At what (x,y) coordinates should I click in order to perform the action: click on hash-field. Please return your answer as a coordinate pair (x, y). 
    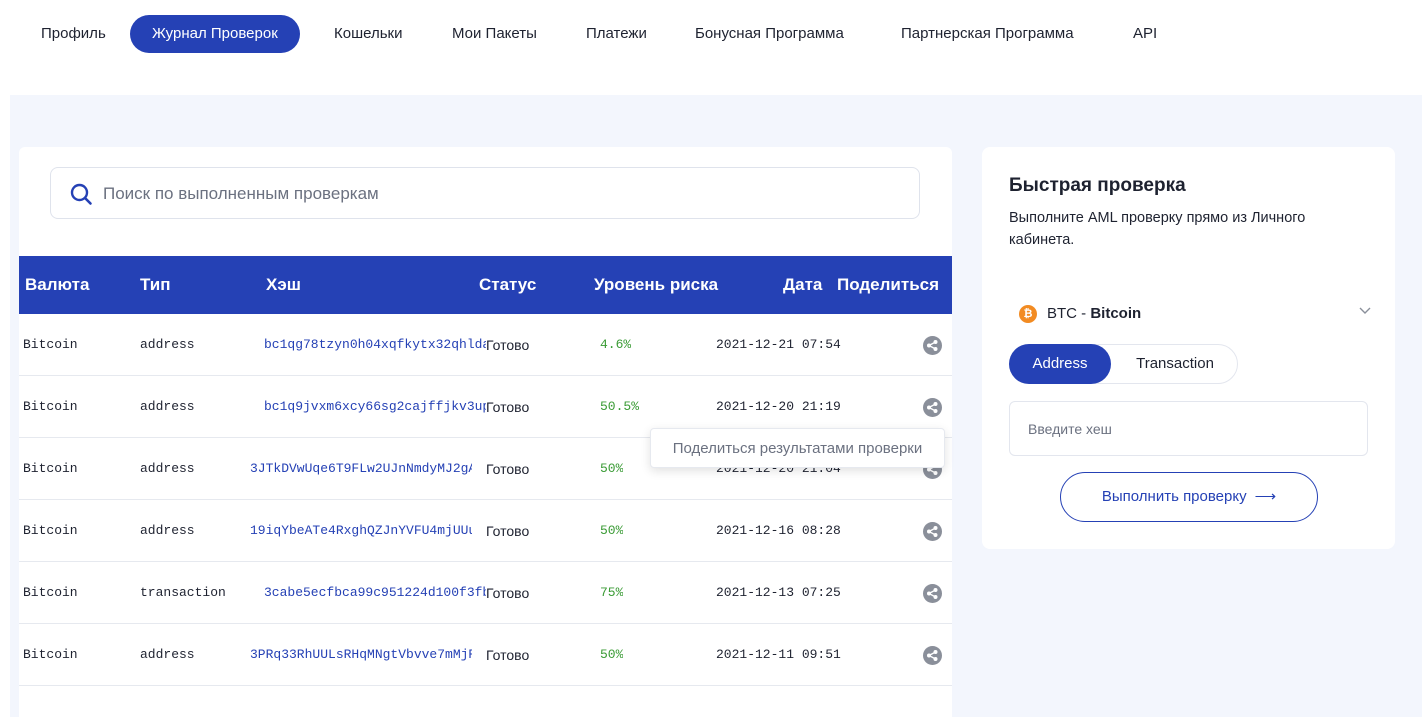
    Looking at the image, I should click on (1188, 428).